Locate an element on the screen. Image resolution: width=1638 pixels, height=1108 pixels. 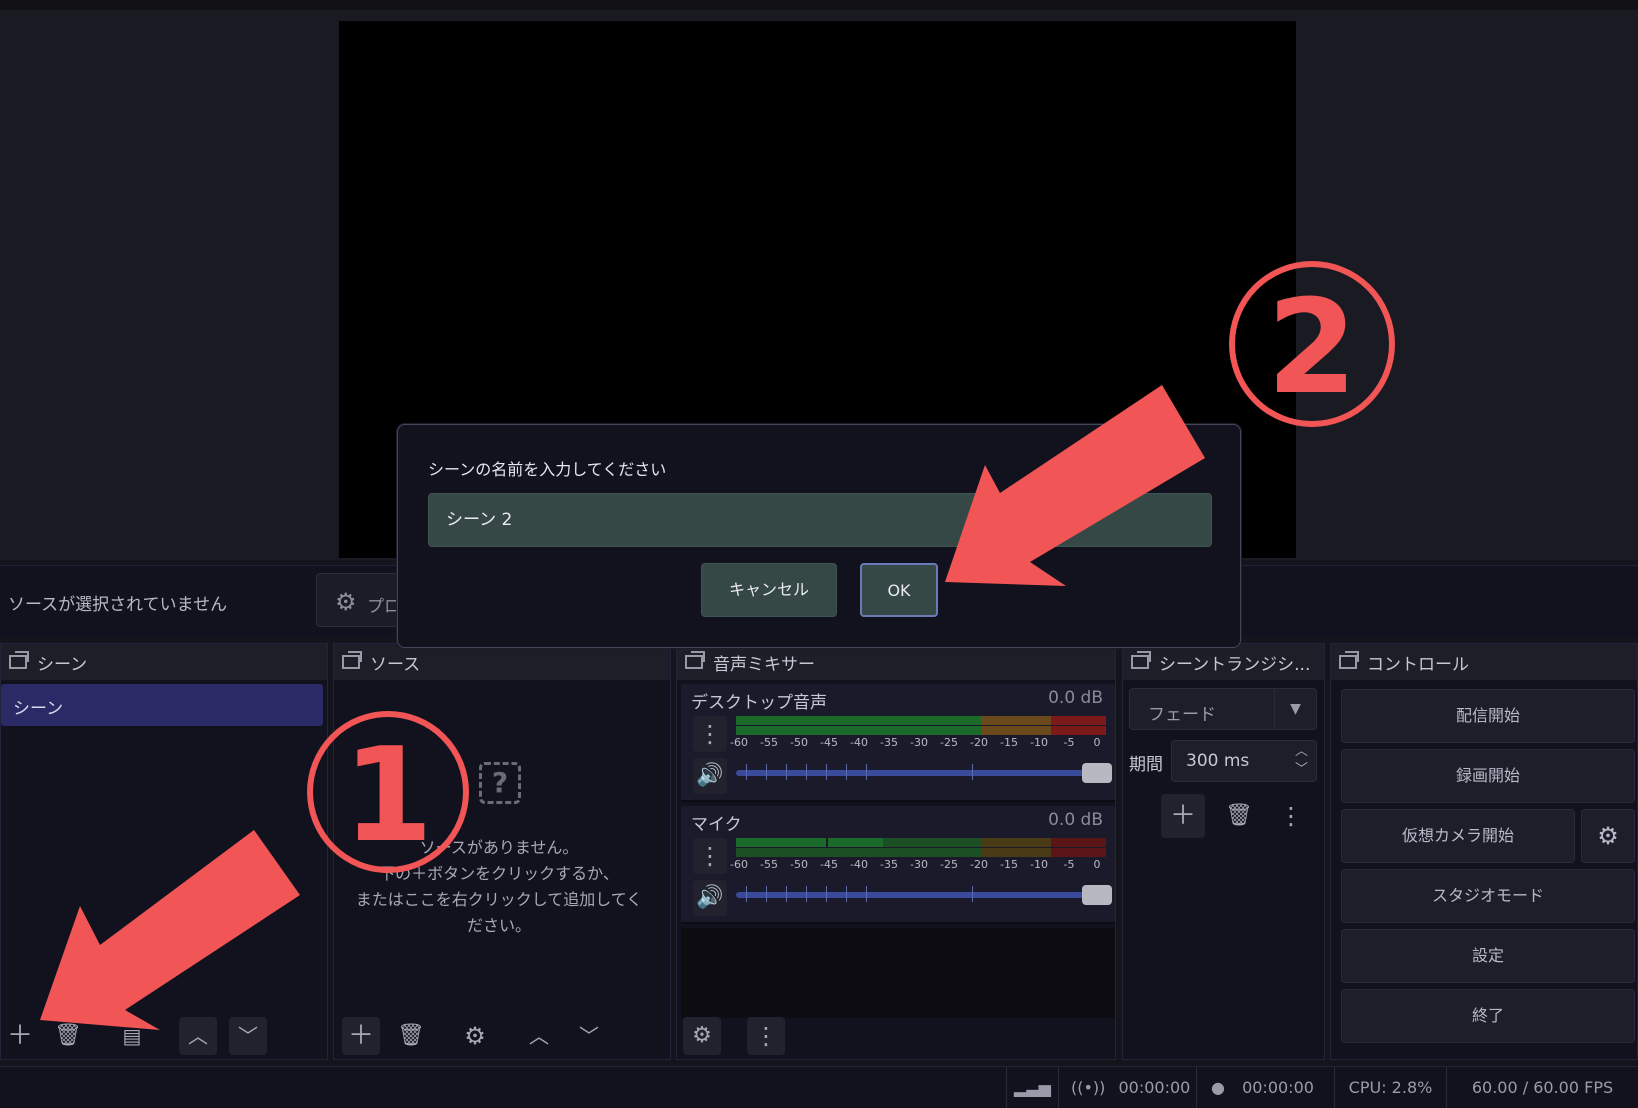
record-status: ● 00:00:00 is located at coordinates (1265, 1087).